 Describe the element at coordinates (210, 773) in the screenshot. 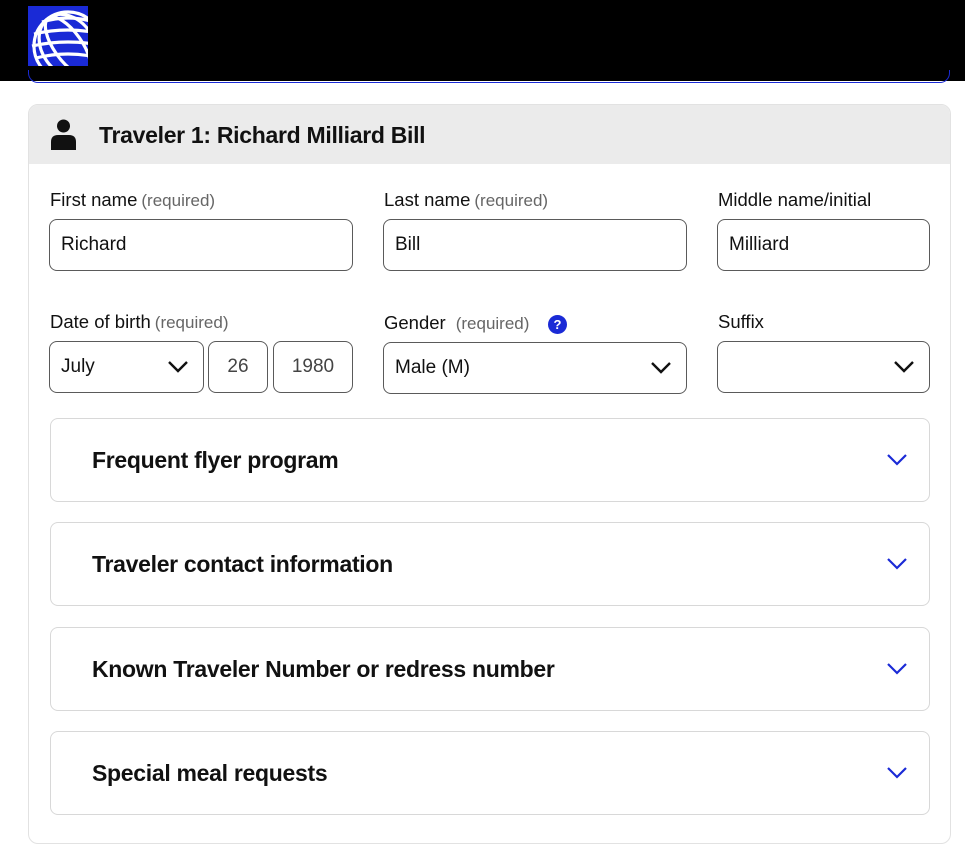

I see `accordion-title: Special meal requests` at that location.